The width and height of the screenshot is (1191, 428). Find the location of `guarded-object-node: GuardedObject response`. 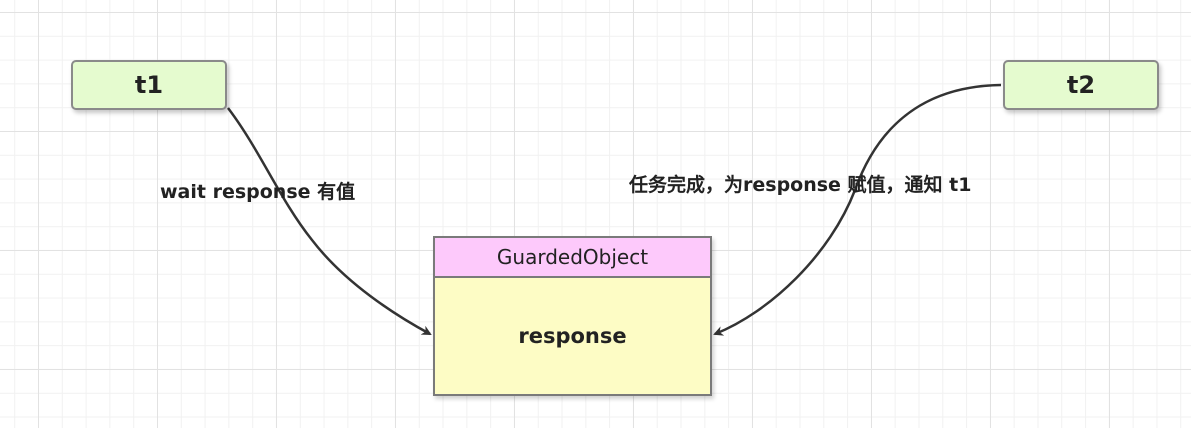

guarded-object-node: GuardedObject response is located at coordinates (572, 316).